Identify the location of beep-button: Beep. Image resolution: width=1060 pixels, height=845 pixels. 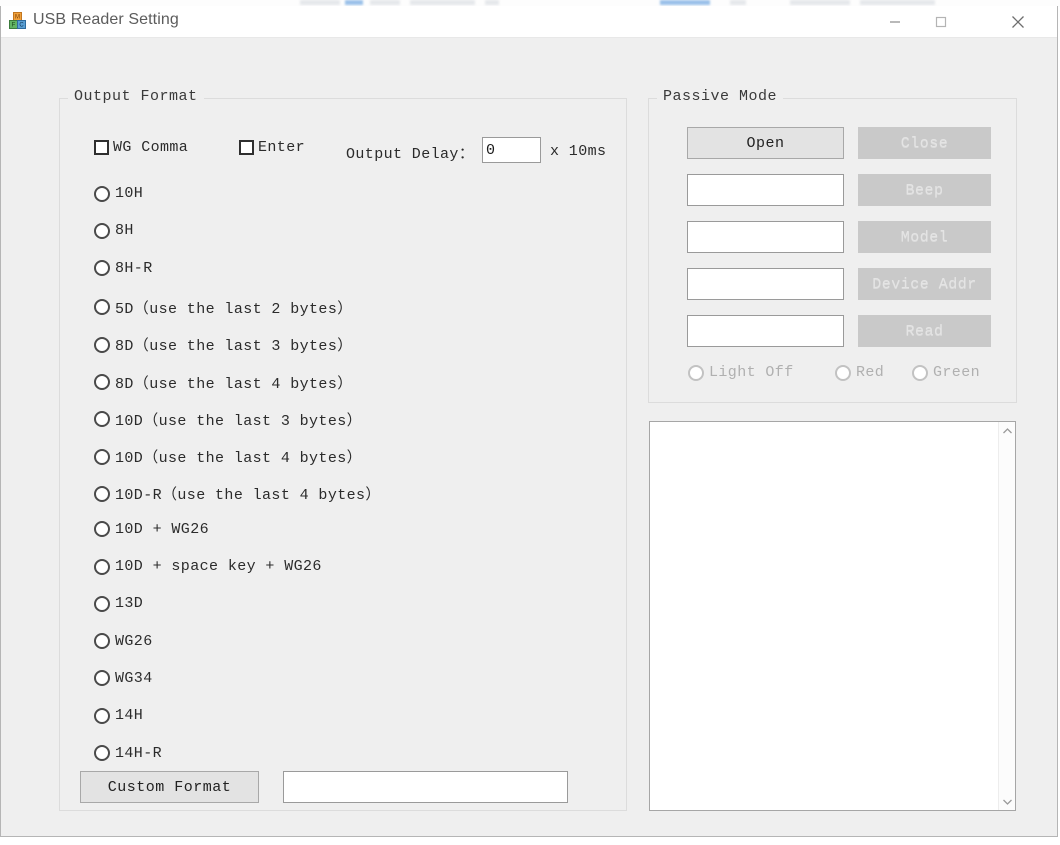
(924, 190).